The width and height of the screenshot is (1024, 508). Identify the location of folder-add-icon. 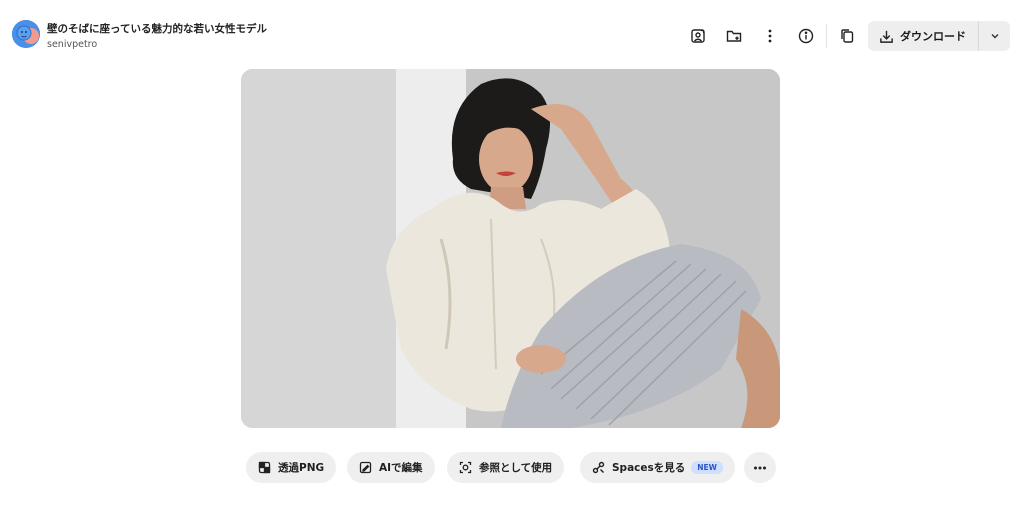
(734, 36).